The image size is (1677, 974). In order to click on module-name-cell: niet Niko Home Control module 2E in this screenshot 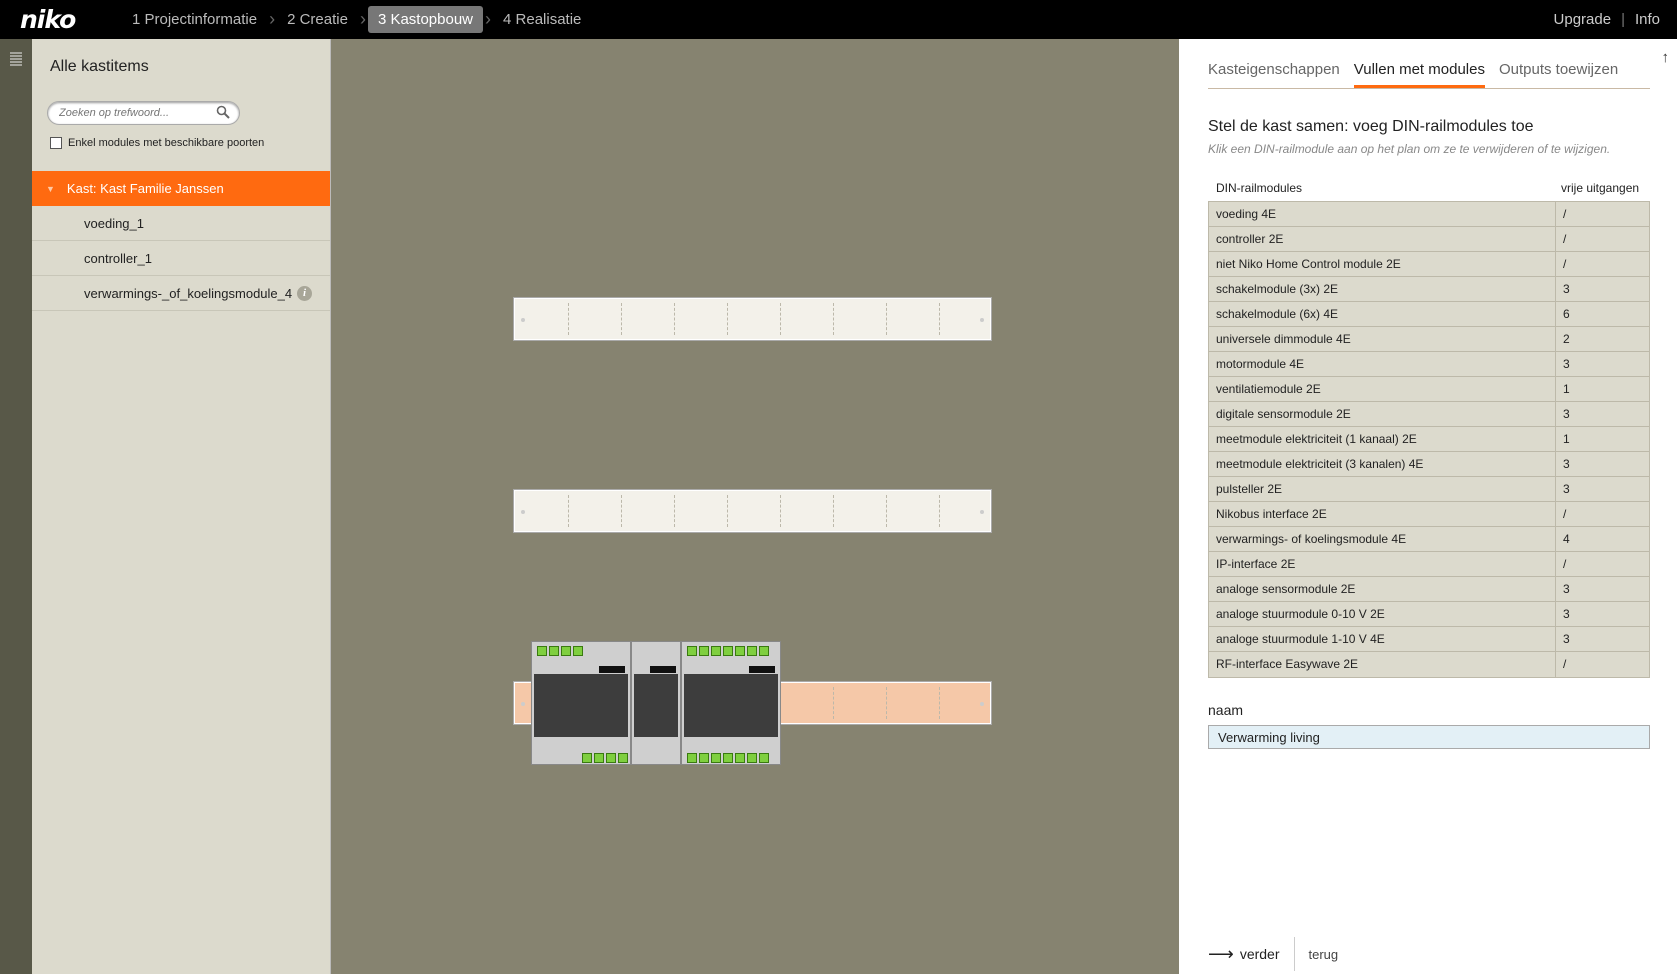, I will do `click(1382, 264)`.